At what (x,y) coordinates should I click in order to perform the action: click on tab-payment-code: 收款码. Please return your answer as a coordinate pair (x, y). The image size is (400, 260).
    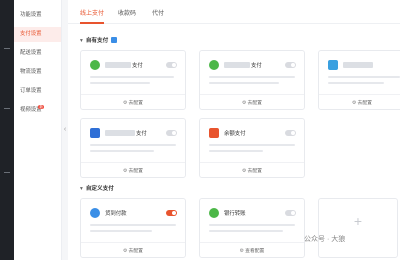
    Looking at the image, I should click on (127, 12).